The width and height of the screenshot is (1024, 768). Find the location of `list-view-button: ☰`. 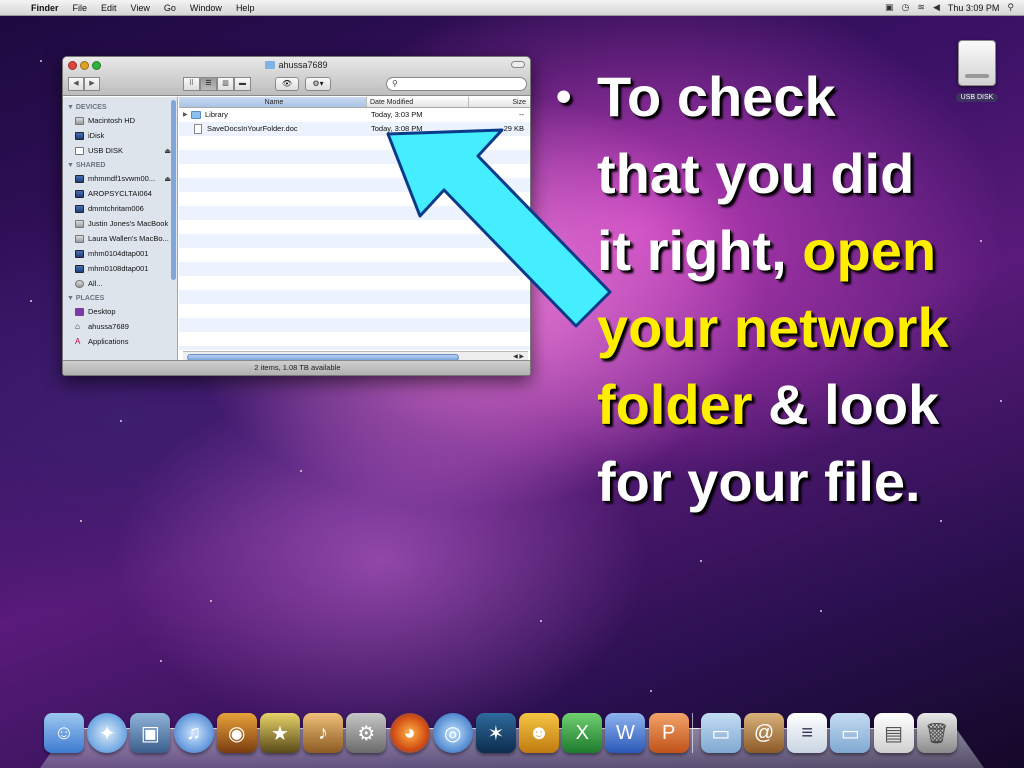

list-view-button: ☰ is located at coordinates (208, 84).